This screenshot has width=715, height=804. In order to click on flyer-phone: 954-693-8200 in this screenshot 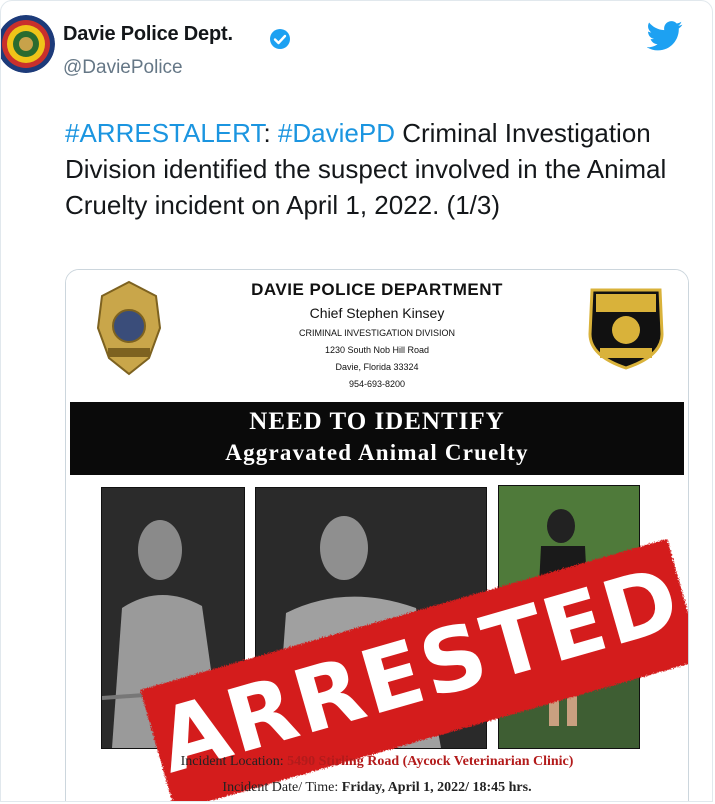, I will do `click(377, 384)`.